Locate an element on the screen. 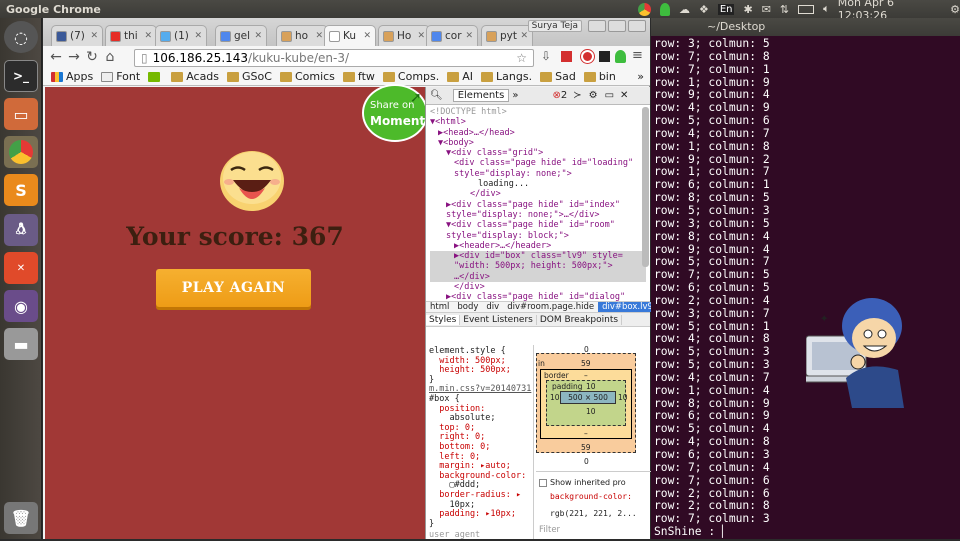 Image resolution: width=960 pixels, height=541 pixels. dom-node-line: ▶<div id="box" class="lv9" style= is located at coordinates (538, 256).